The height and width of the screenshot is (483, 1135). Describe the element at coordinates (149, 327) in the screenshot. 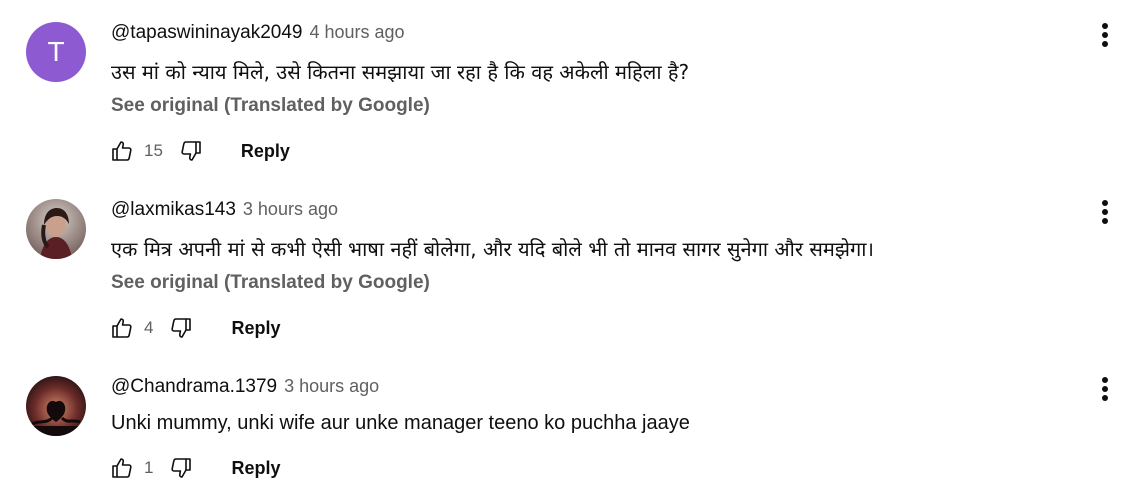

I see `like-count: 4` at that location.